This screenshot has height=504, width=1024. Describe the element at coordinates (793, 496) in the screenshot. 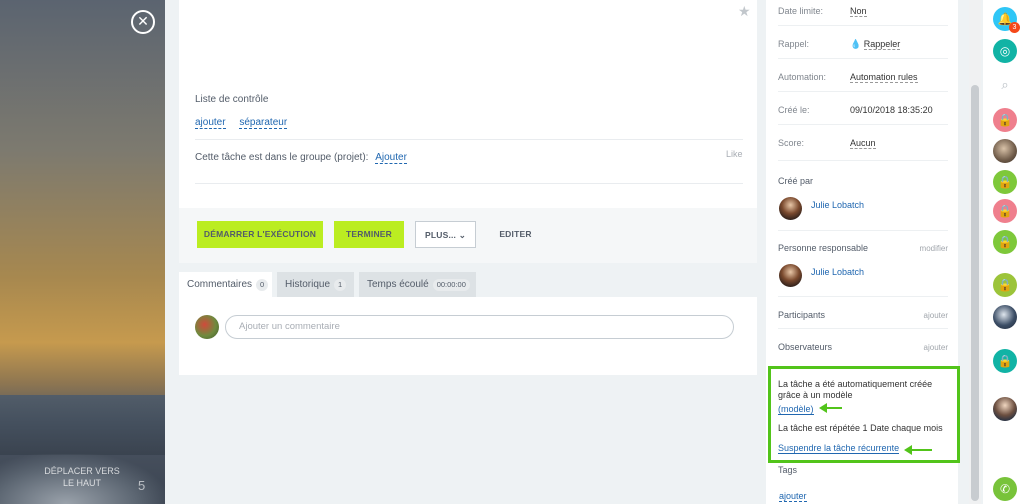

I see `tags-add-link: ajouter` at that location.